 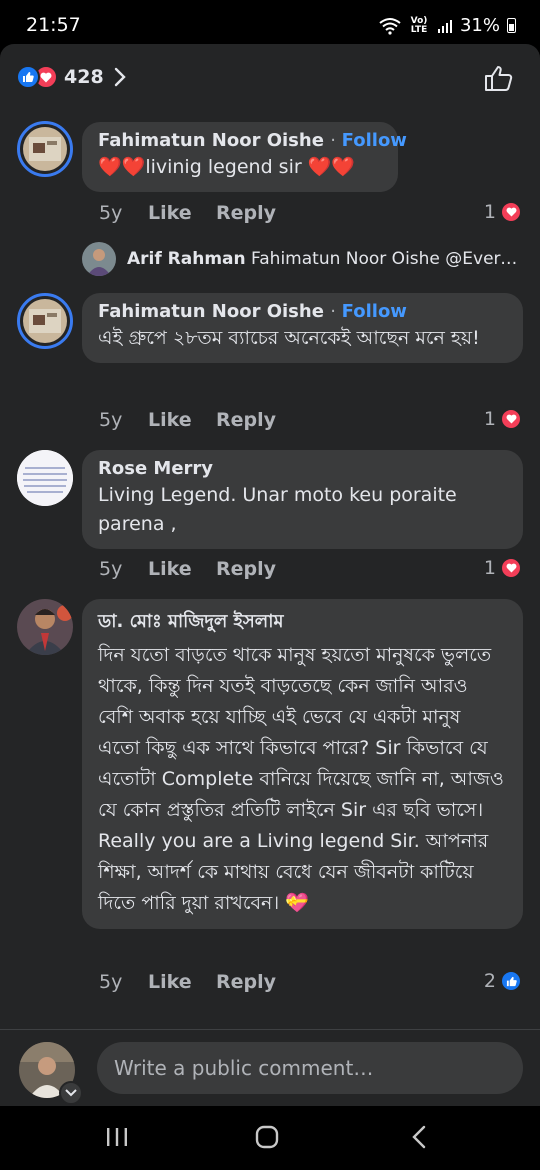 I want to click on battery-icon, so click(x=511, y=25).